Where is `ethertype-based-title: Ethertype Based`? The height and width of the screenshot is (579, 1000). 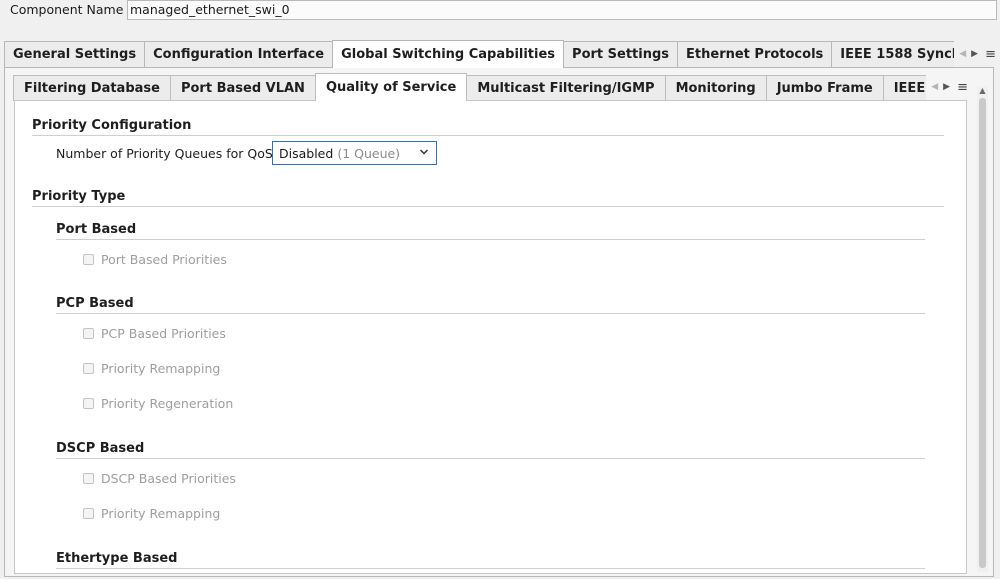
ethertype-based-title: Ethertype Based is located at coordinates (117, 558).